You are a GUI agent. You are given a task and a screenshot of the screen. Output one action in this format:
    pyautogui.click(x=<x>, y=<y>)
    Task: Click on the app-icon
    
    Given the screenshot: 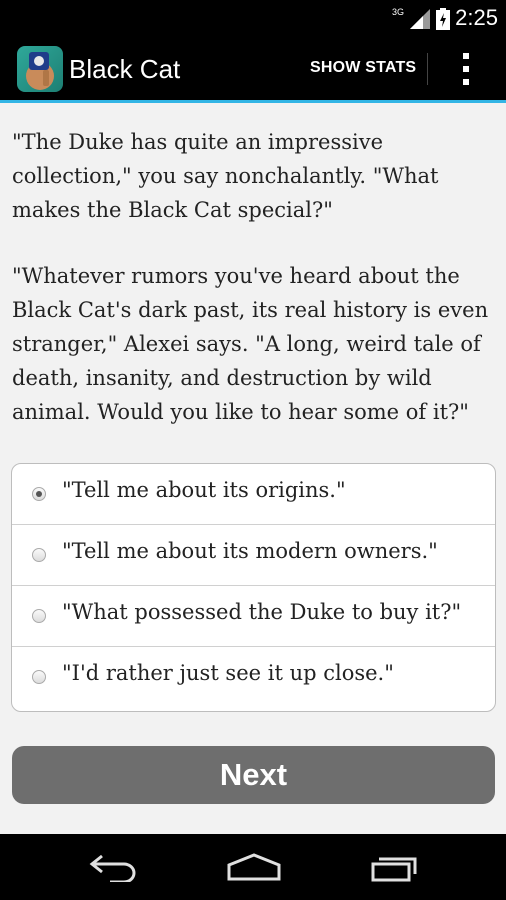 What is the action you would take?
    pyautogui.click(x=40, y=69)
    